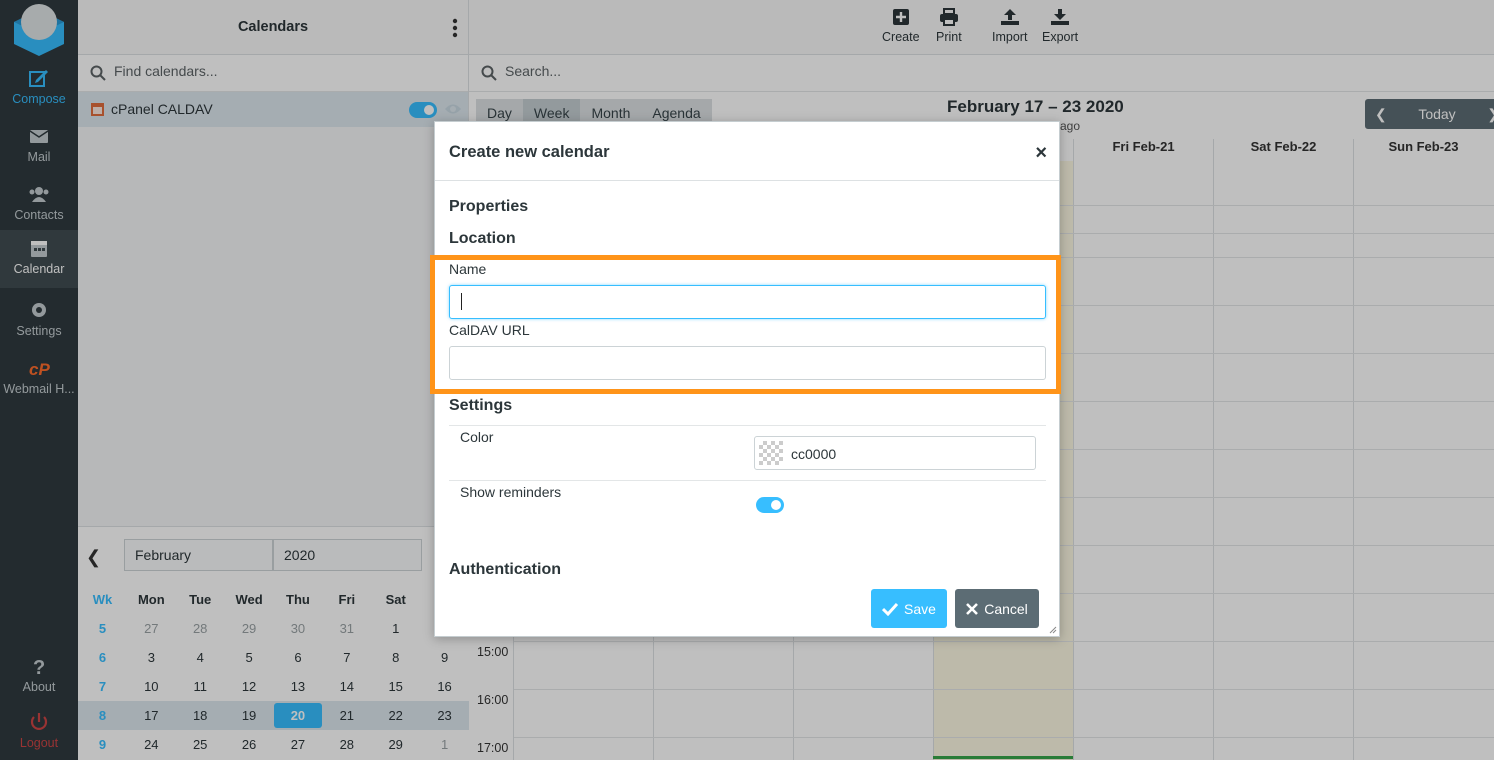  Describe the element at coordinates (489, 206) in the screenshot. I see `properties-heading: Properties` at that location.